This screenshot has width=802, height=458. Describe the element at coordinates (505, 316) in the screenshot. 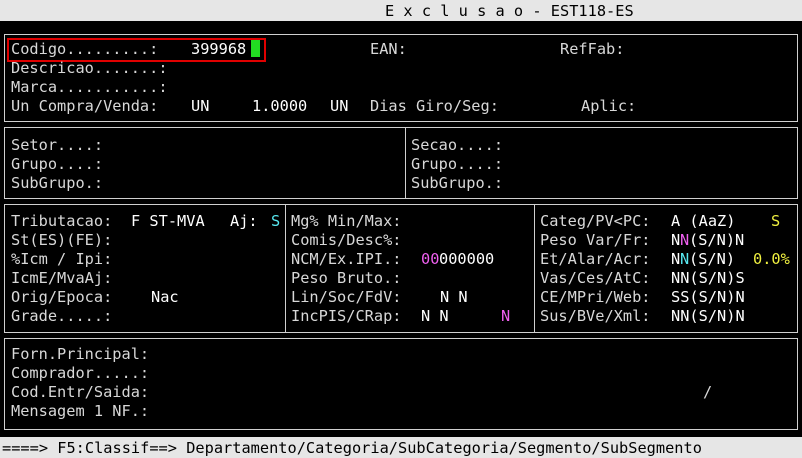

I see `incpis-flag: N` at that location.